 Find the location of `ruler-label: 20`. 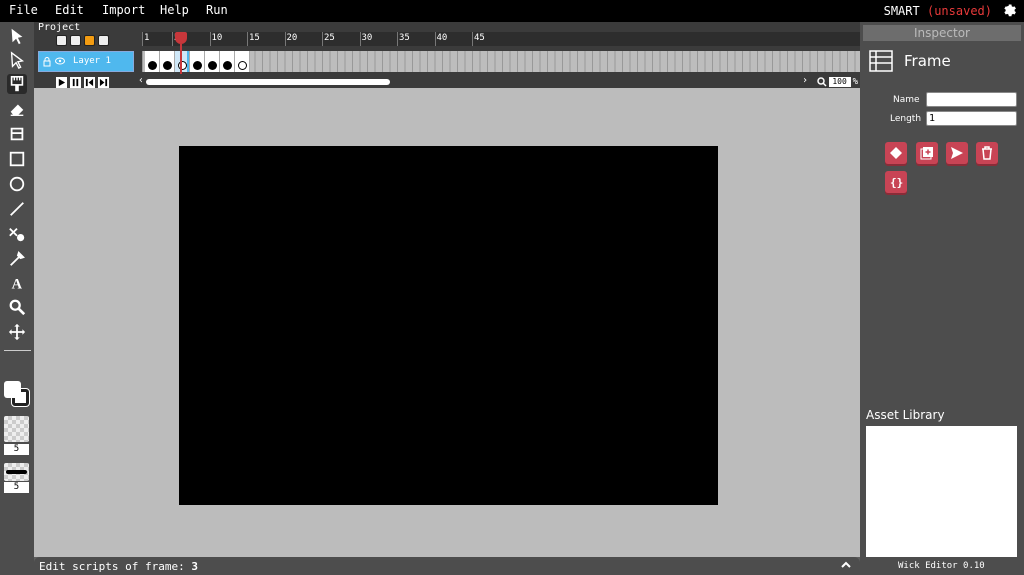

ruler-label: 20 is located at coordinates (292, 38).